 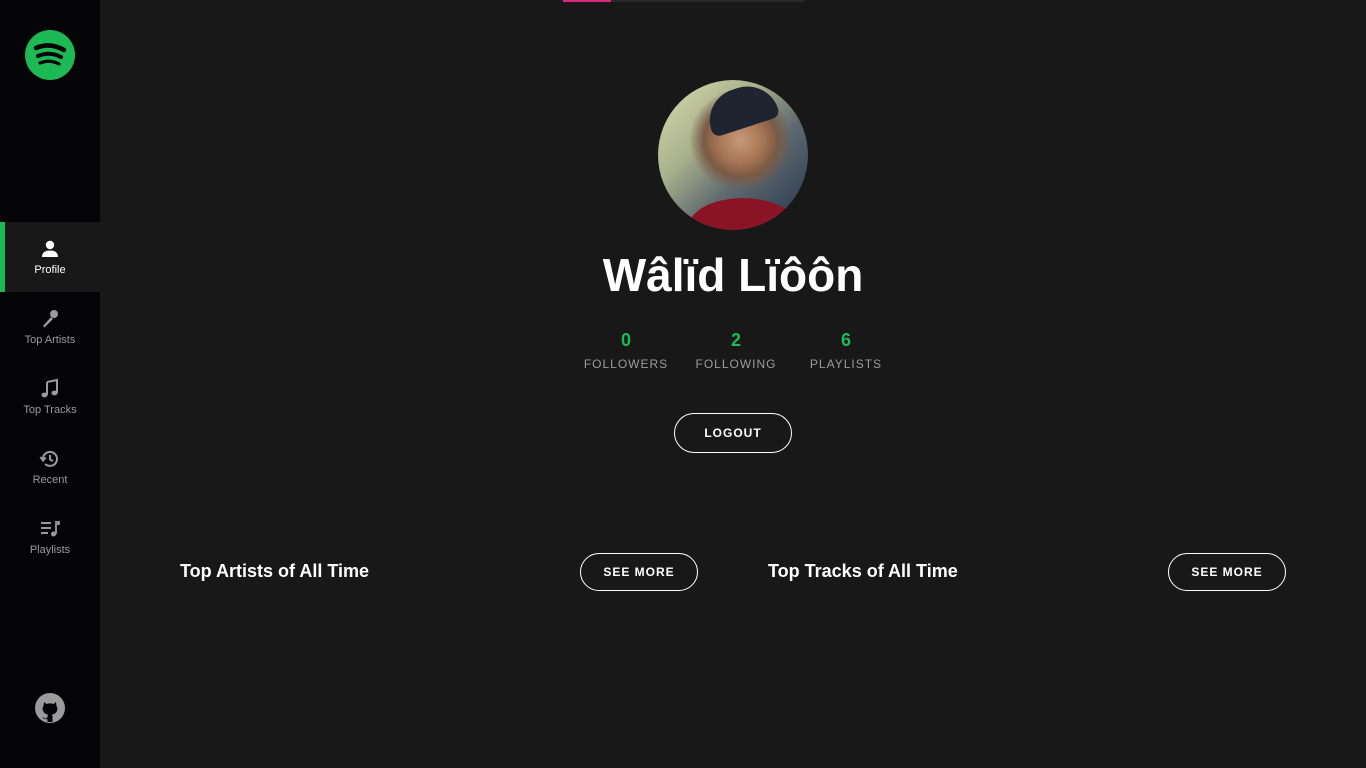 I want to click on music-note-icon, so click(x=50, y=389).